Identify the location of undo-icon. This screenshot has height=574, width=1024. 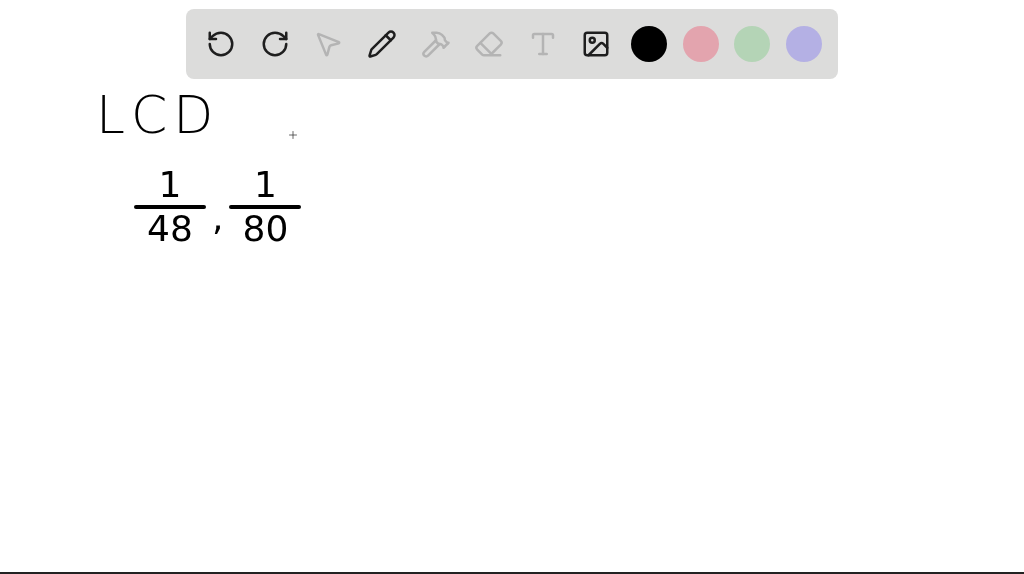
(221, 44).